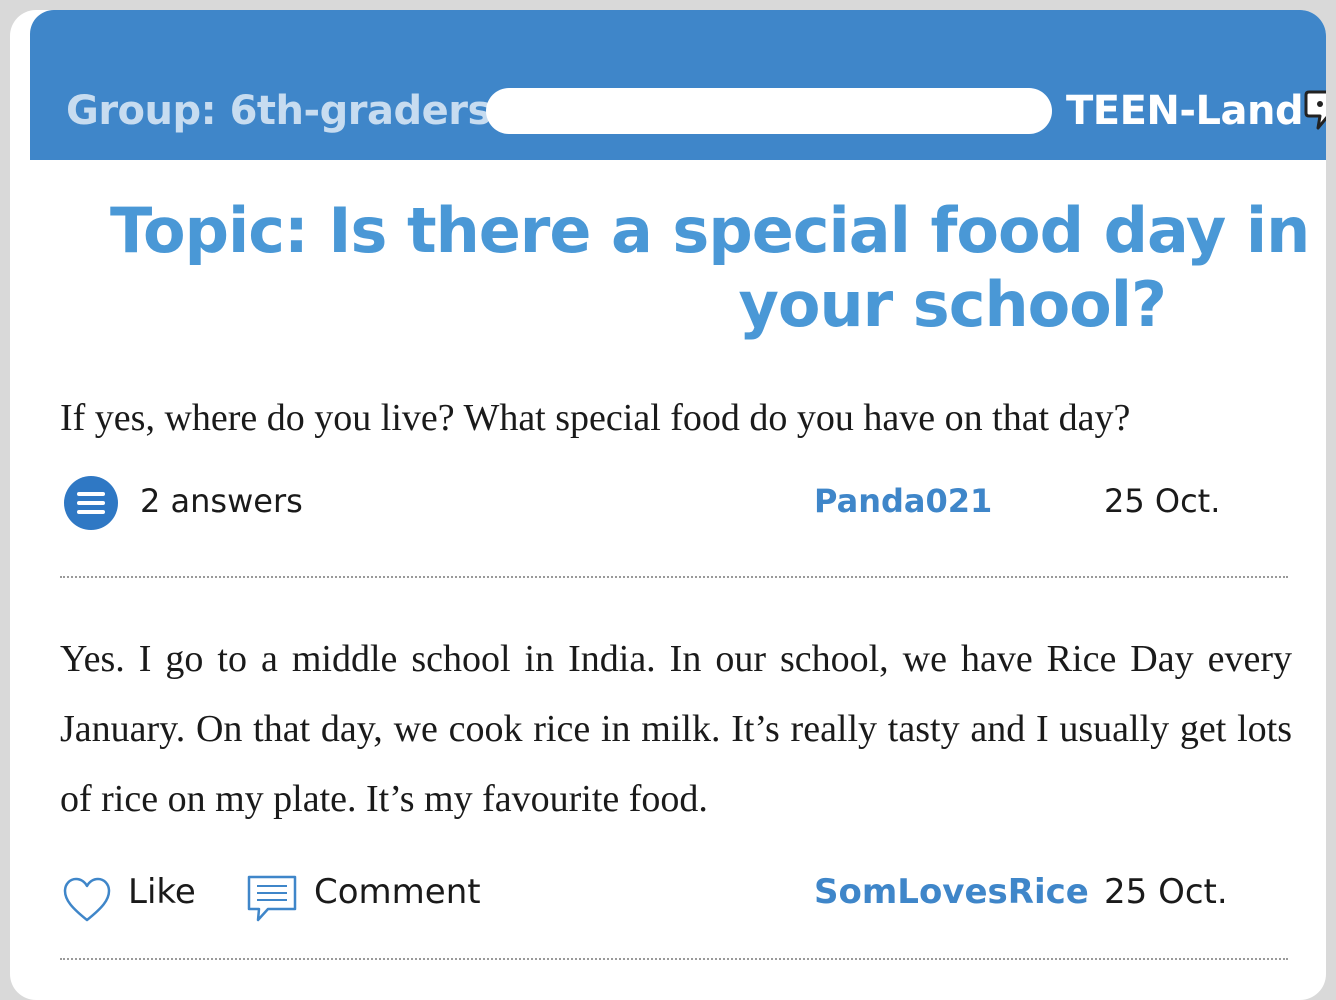 The width and height of the screenshot is (1336, 1000). I want to click on topic-title-line-1: Topic: Is there a special food day in, so click(710, 230).